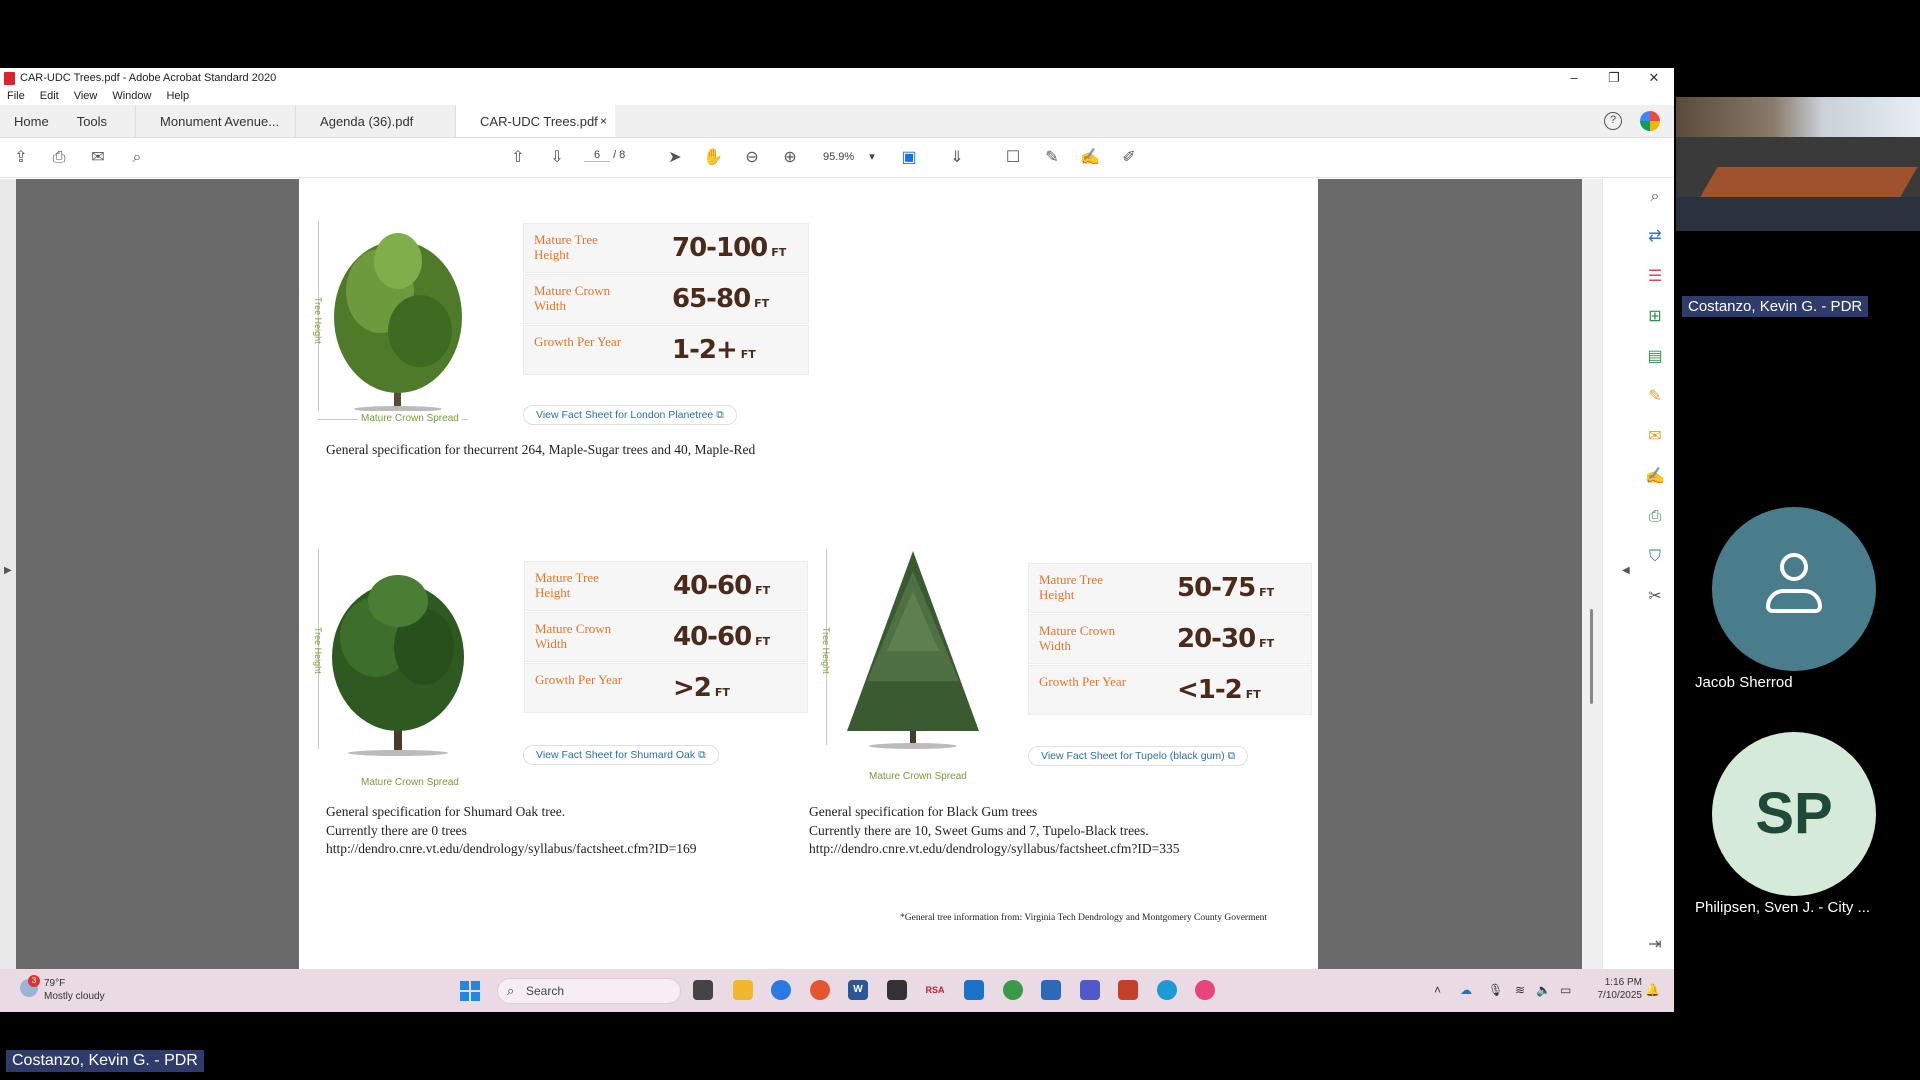 Image resolution: width=1920 pixels, height=1080 pixels. What do you see at coordinates (666, 586) in the screenshot?
I see `stat-row: Mature Tree Height 40-60 FT` at bounding box center [666, 586].